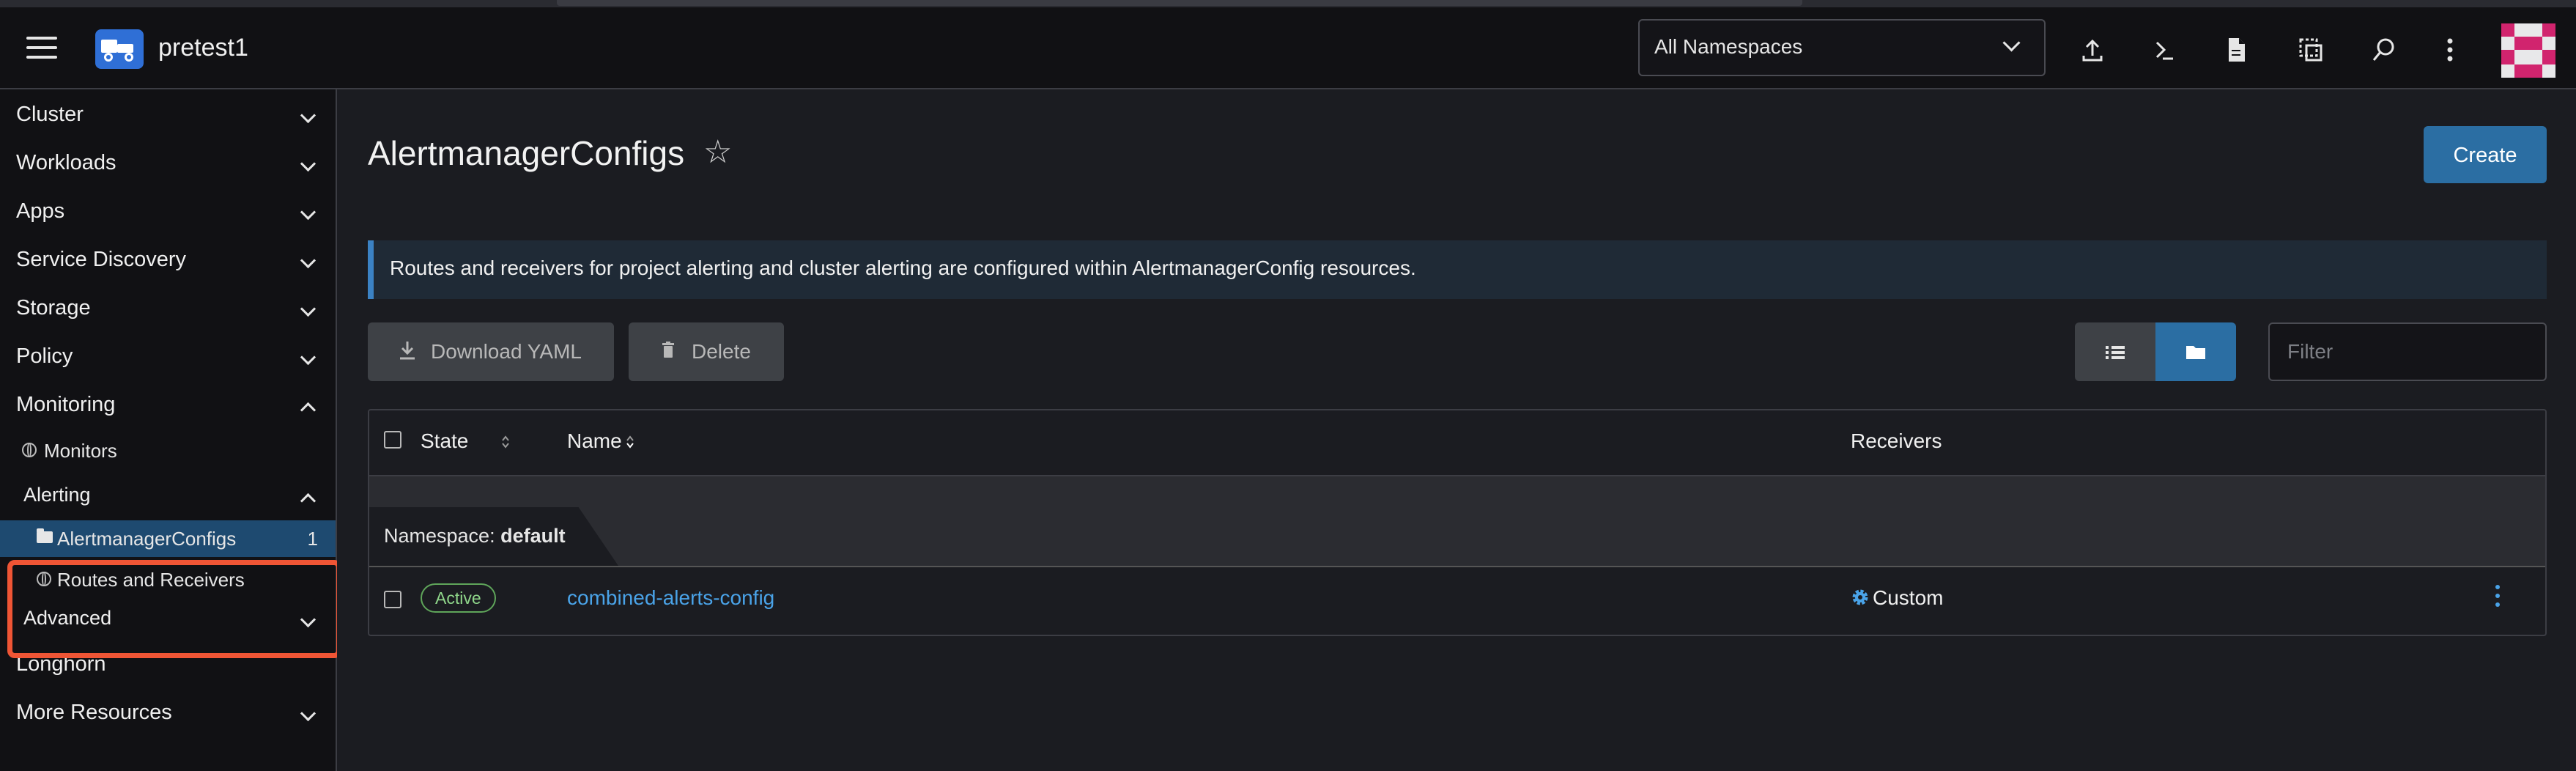 The image size is (2576, 771). Describe the element at coordinates (44, 356) in the screenshot. I see `sidebar-group-label: Policy` at that location.